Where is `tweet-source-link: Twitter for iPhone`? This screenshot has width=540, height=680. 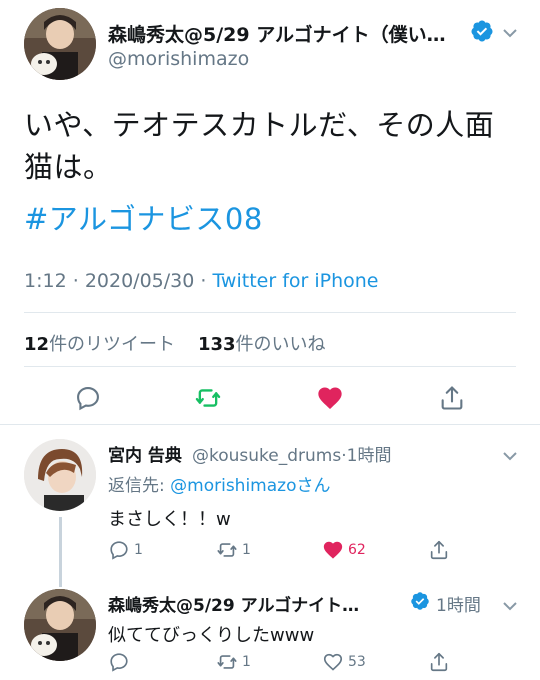
tweet-source-link: Twitter for iPhone is located at coordinates (295, 281).